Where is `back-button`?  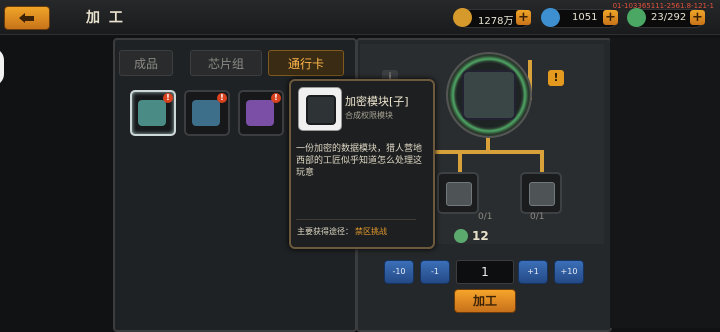
back-button is located at coordinates (27, 18).